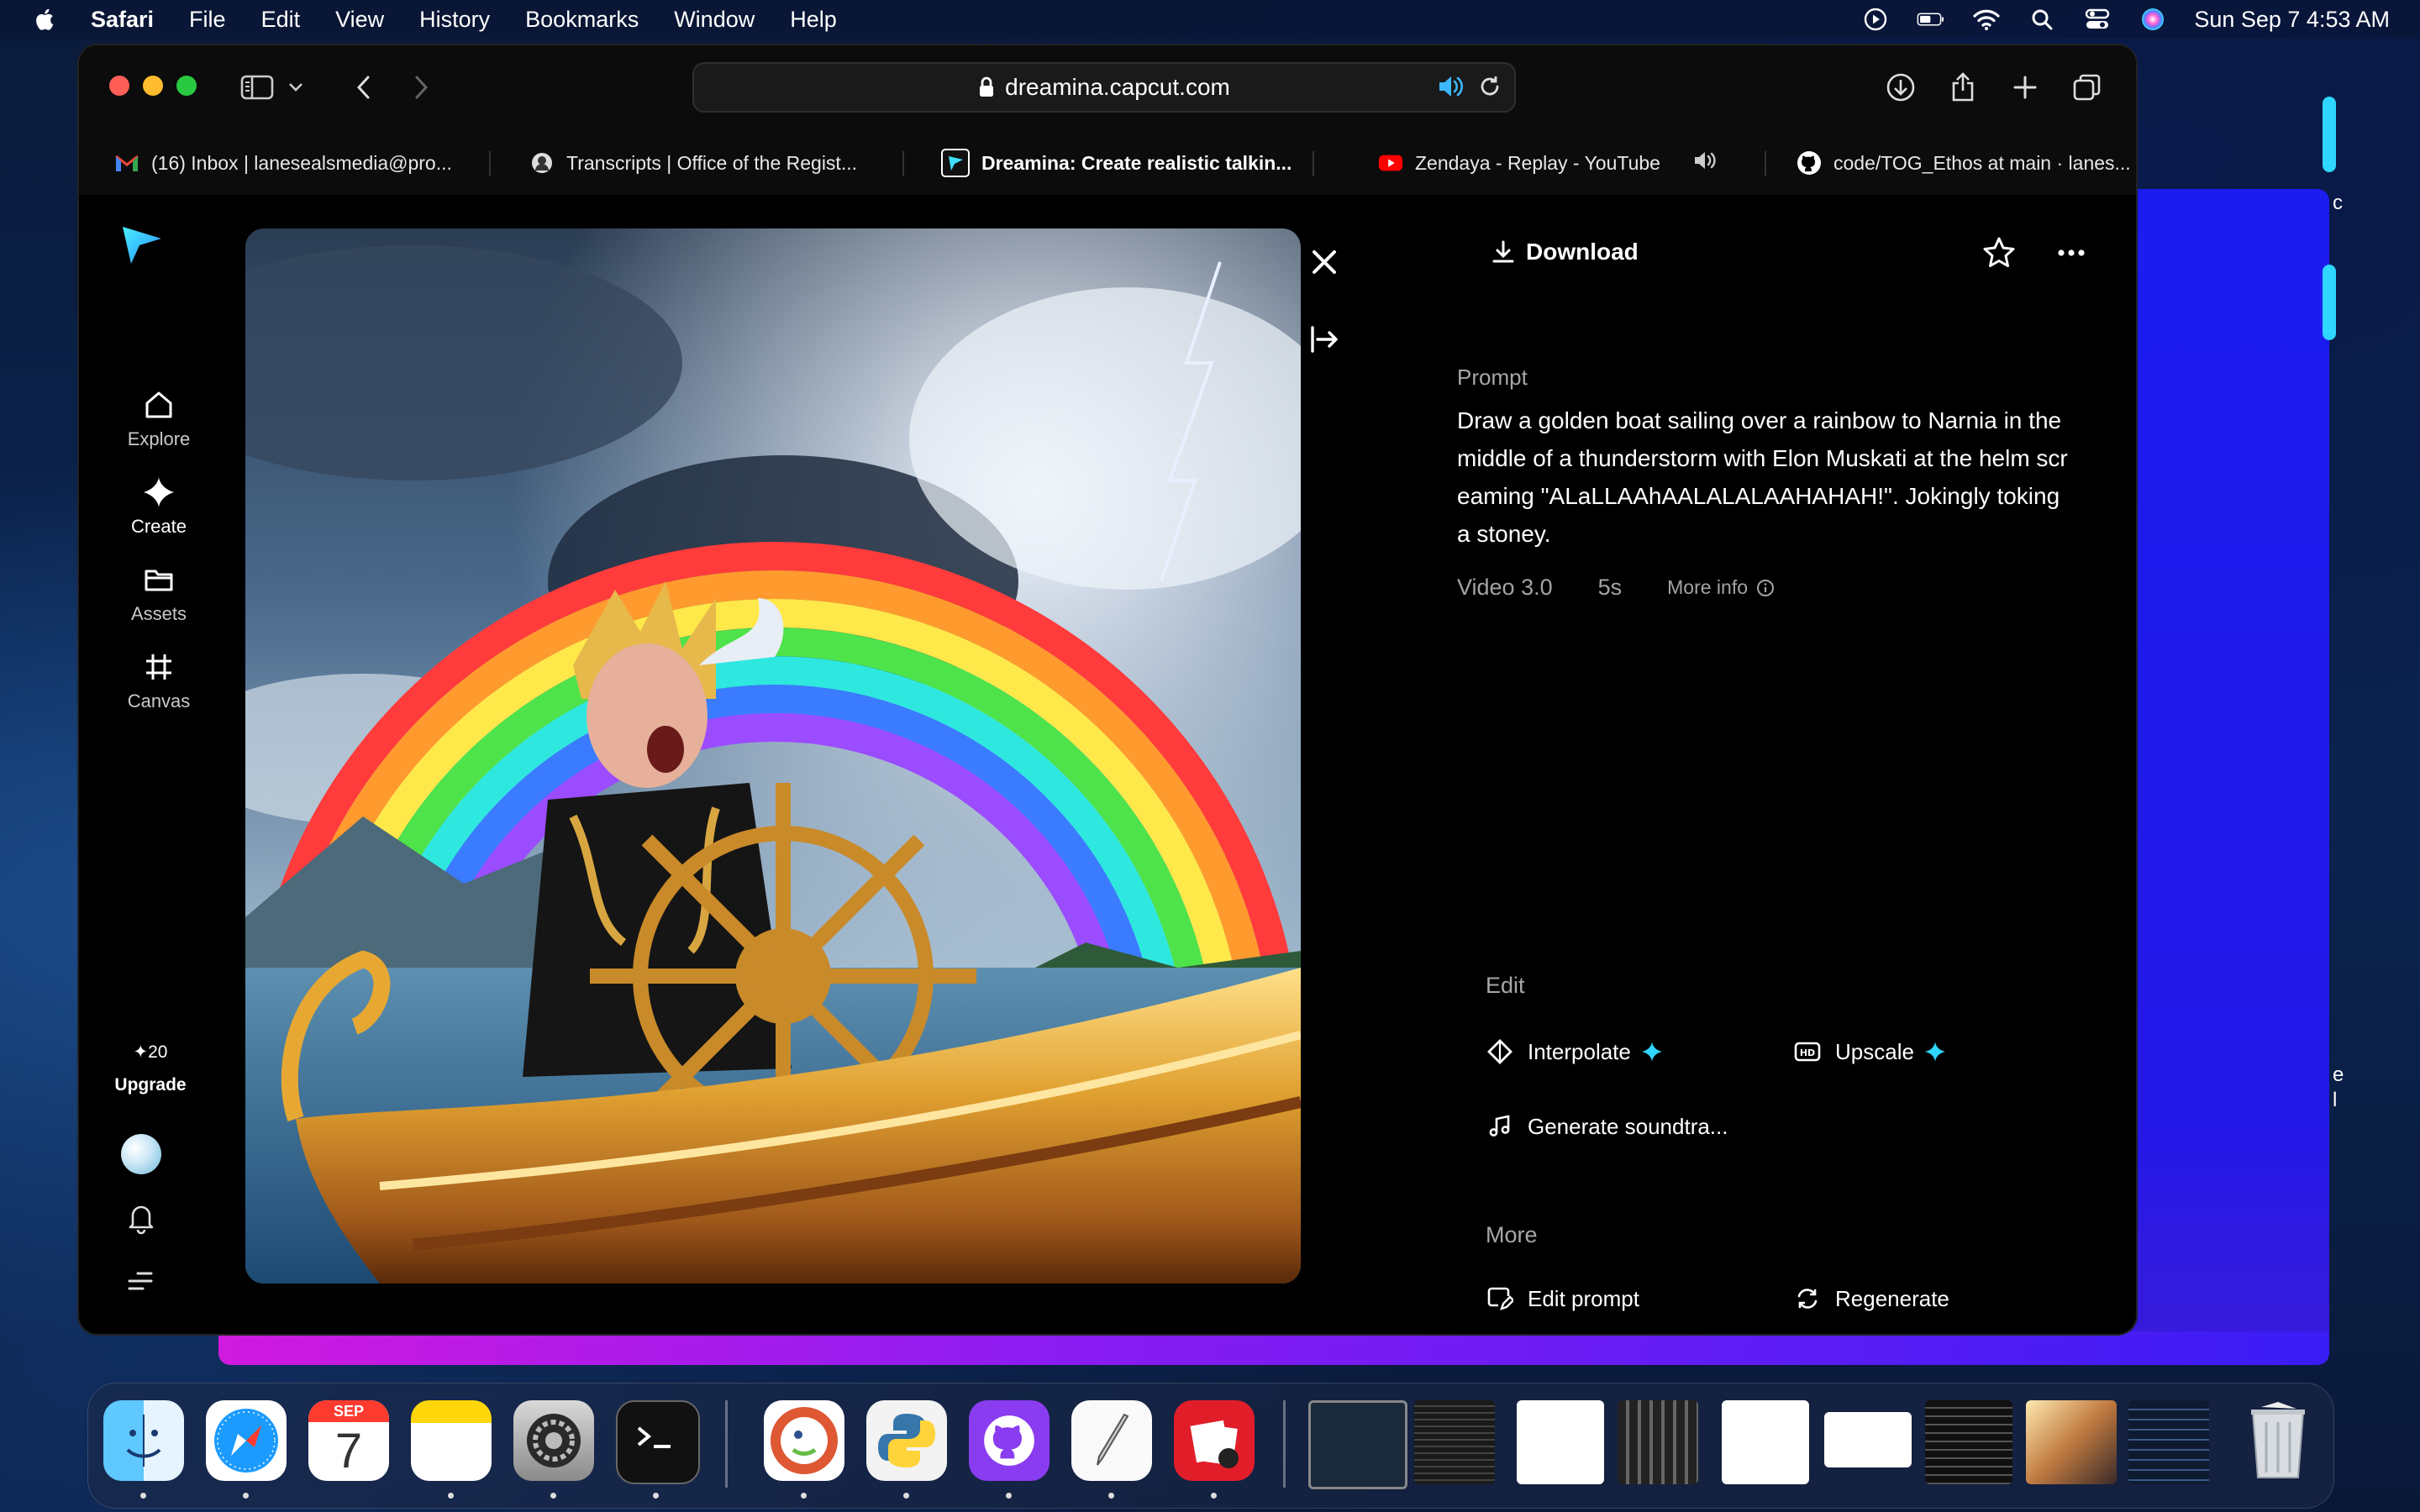  I want to click on photo-booth-icon, so click(1214, 1440).